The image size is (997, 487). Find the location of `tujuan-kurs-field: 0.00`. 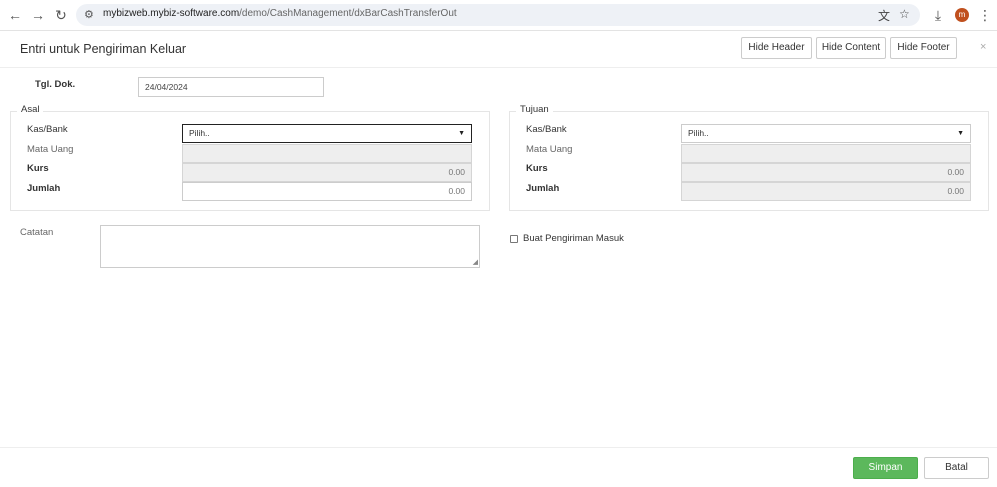

tujuan-kurs-field: 0.00 is located at coordinates (826, 172).